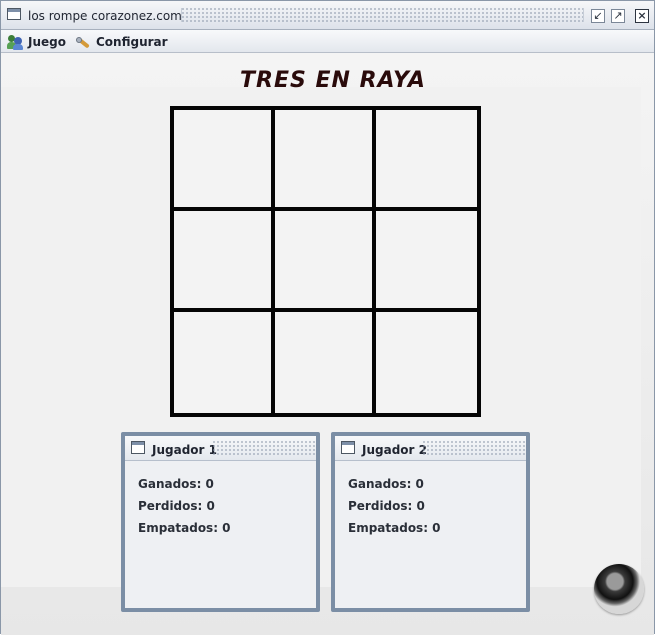 Image resolution: width=657 pixels, height=636 pixels. I want to click on player-2-body: Ganados: 0 Perdidos: 0 Empatados: 0, so click(430, 534).